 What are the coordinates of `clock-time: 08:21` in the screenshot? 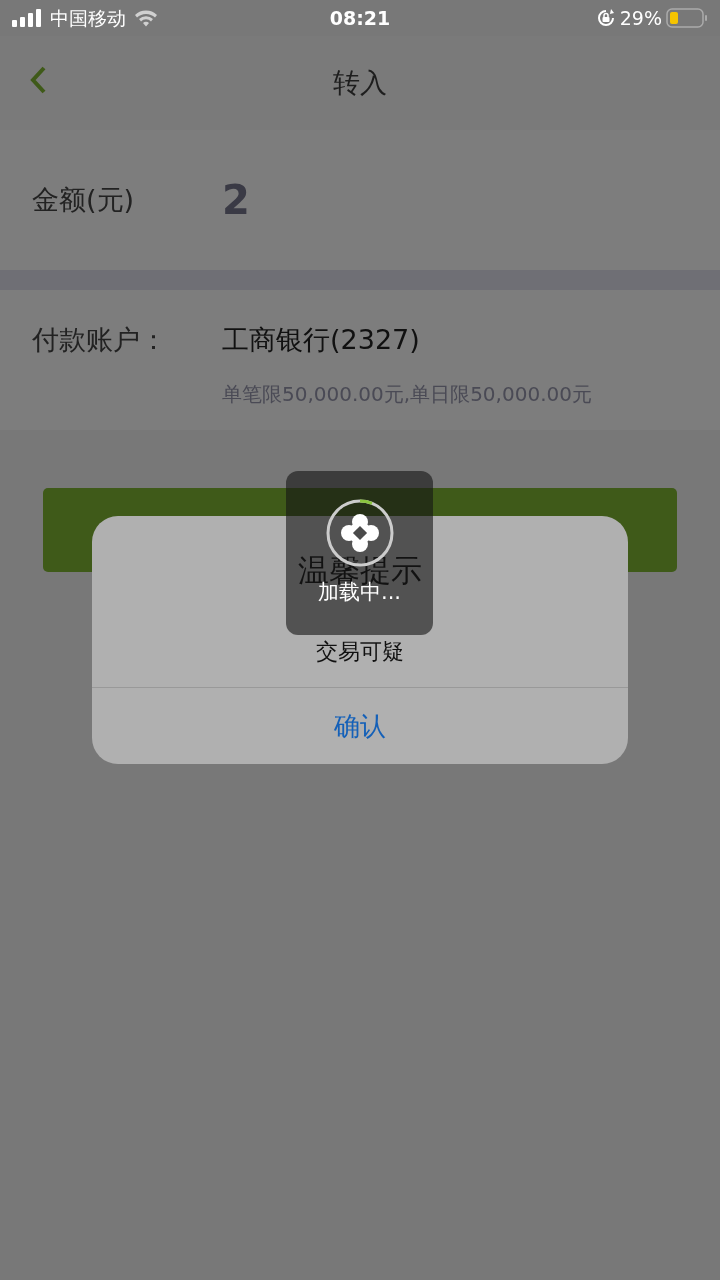 It's located at (360, 17).